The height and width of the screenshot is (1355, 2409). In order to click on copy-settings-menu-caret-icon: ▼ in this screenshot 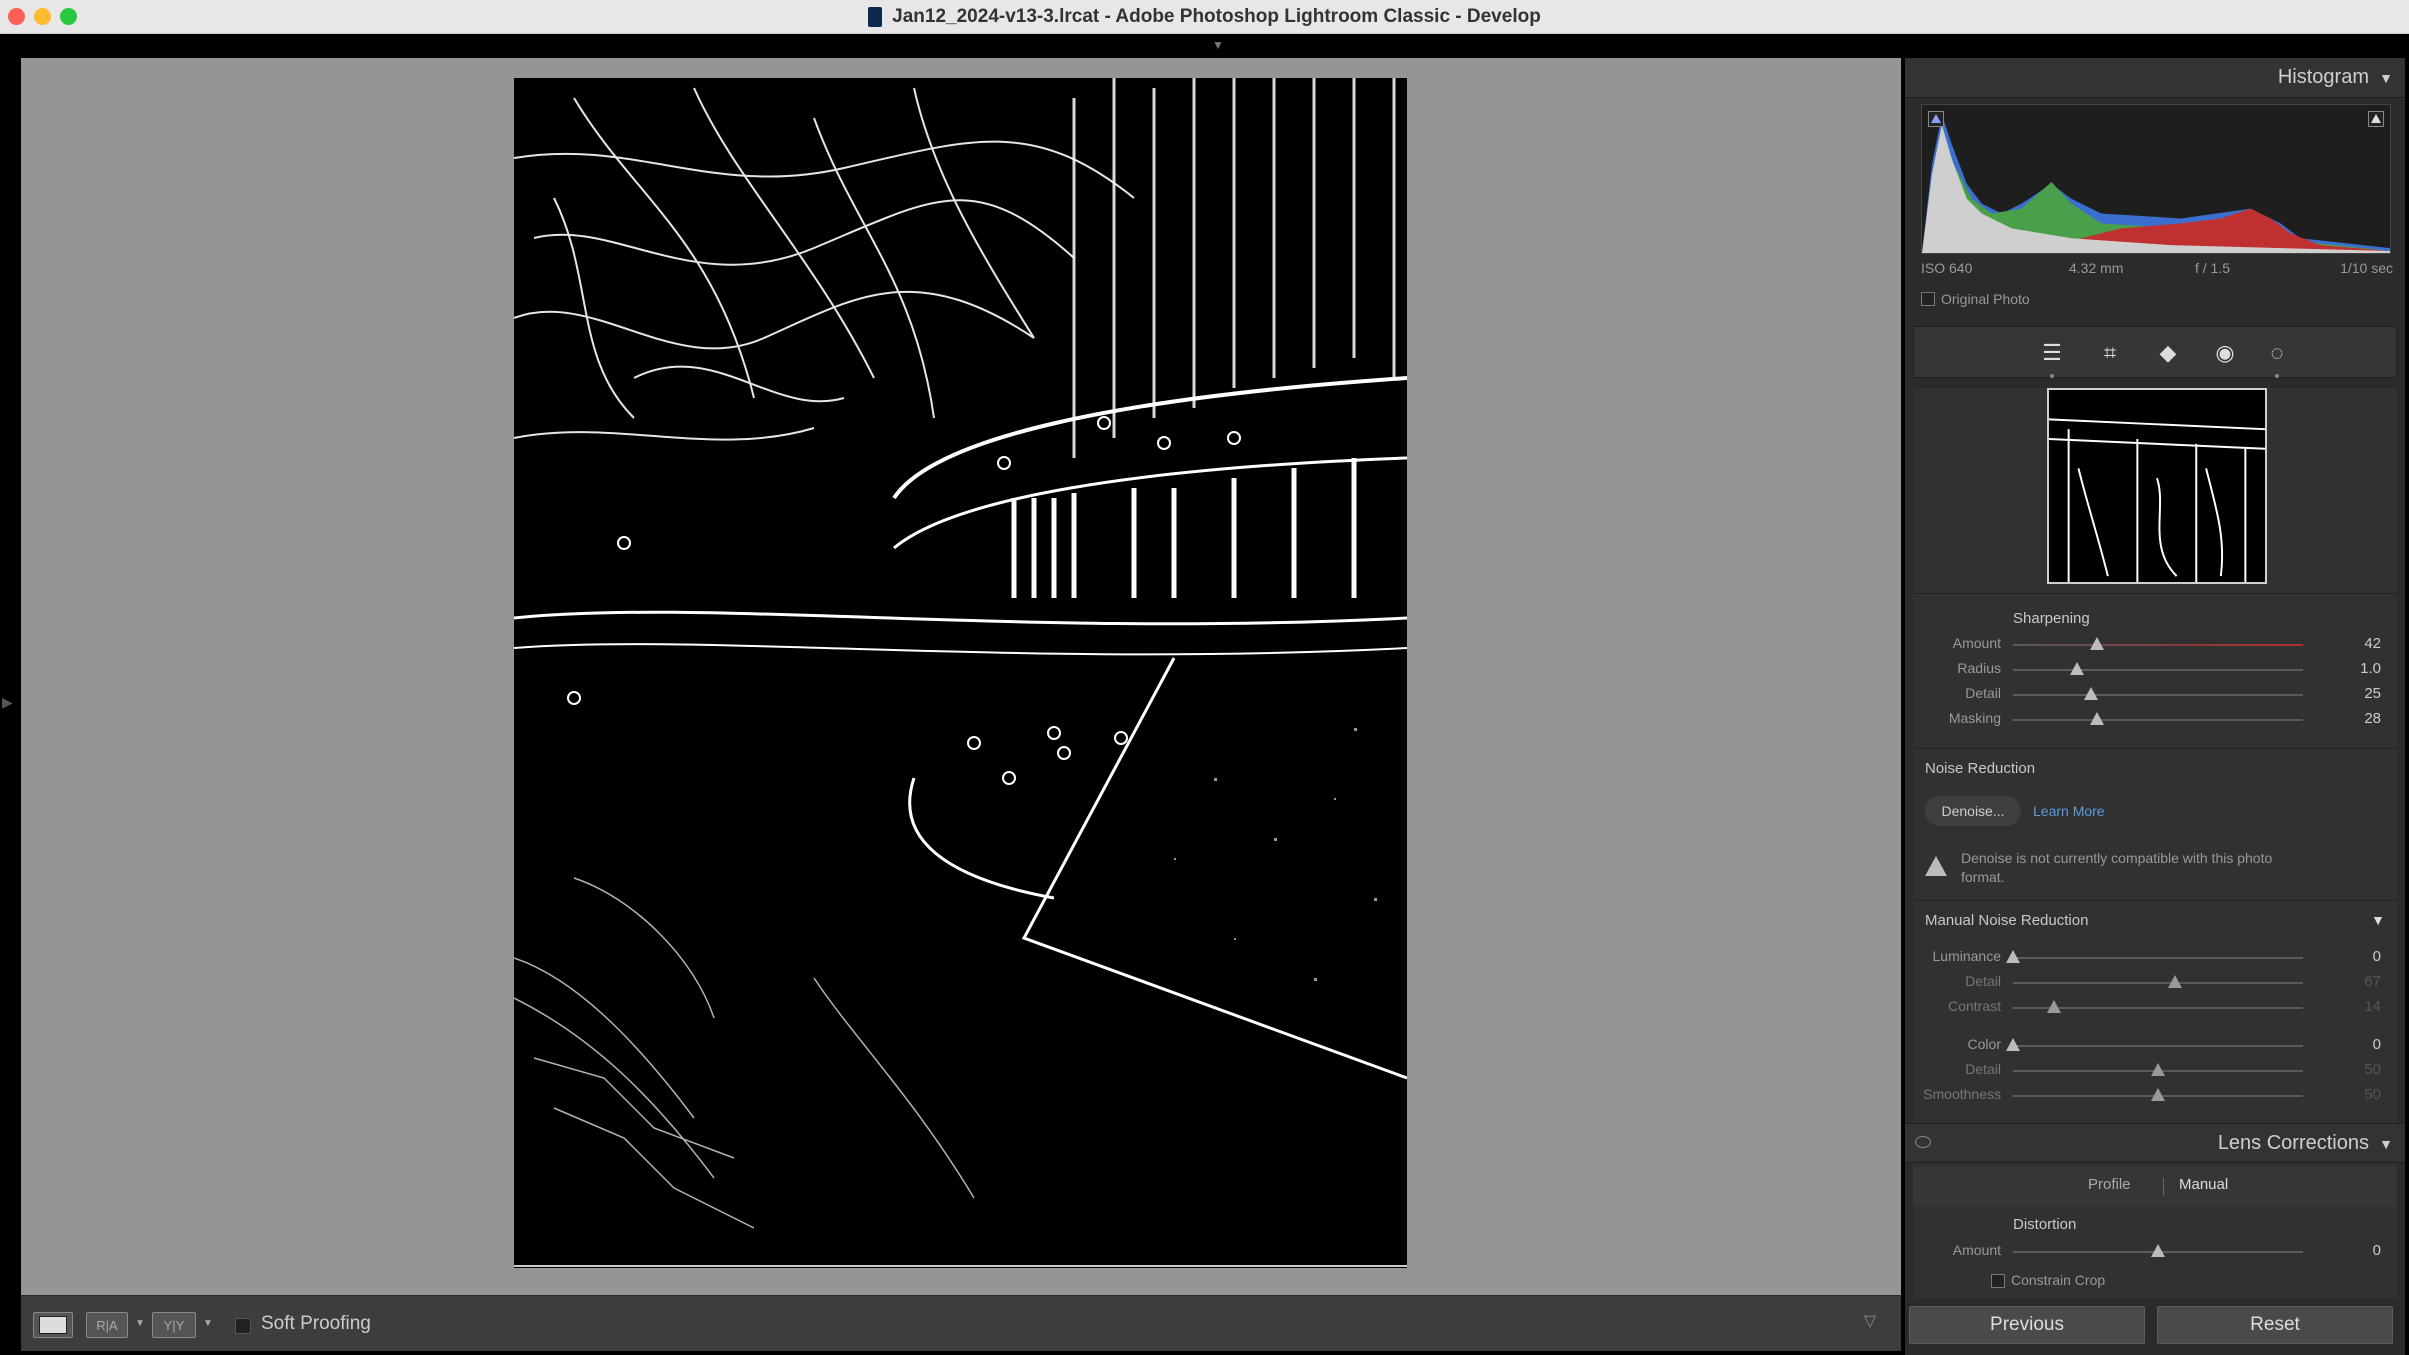, I will do `click(208, 1323)`.